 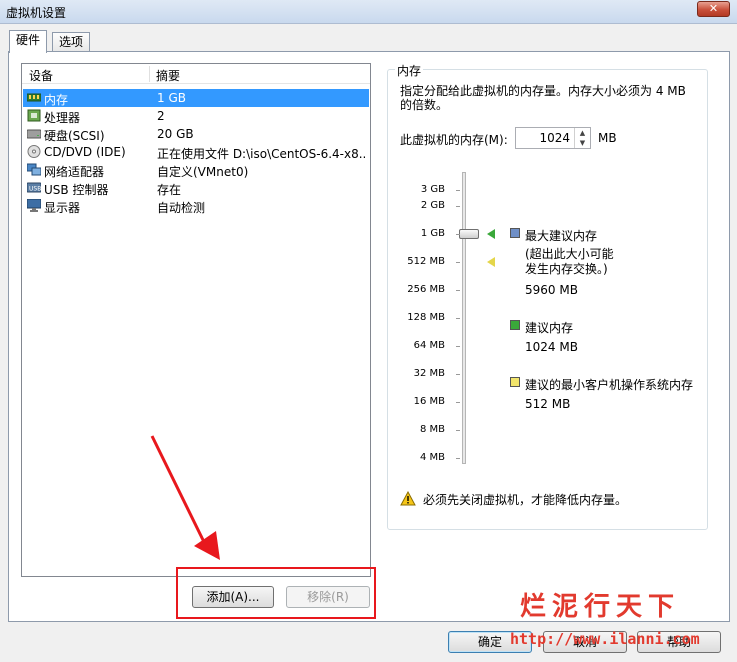 What do you see at coordinates (609, 385) in the screenshot?
I see `min-guest-label: 建议的最小客户机操作系统内存` at bounding box center [609, 385].